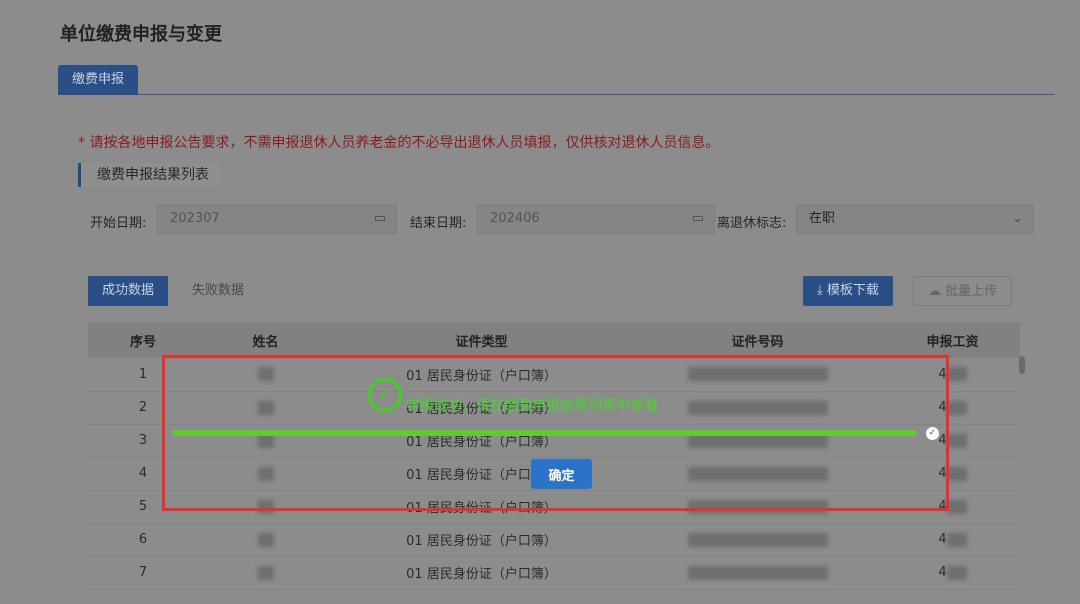  Describe the element at coordinates (556, 80) in the screenshot. I see `tab-bar: 缴费申报` at that location.